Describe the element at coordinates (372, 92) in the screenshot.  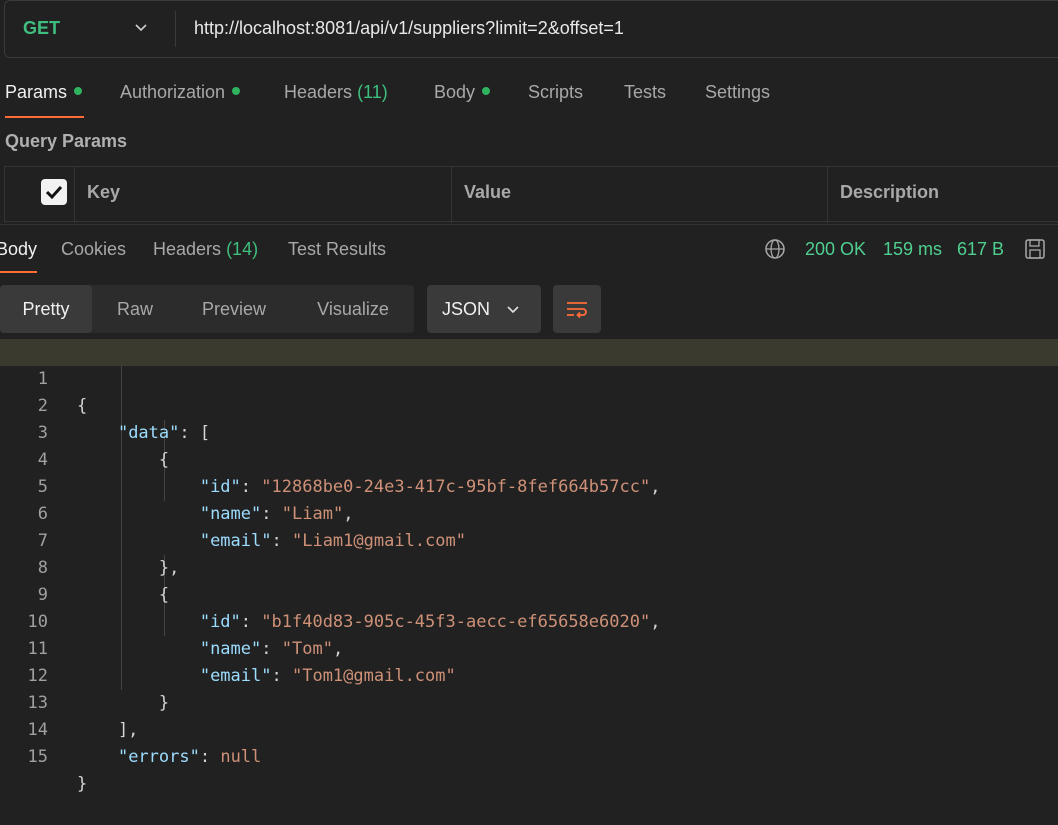
I see `headers-count: (11)` at that location.